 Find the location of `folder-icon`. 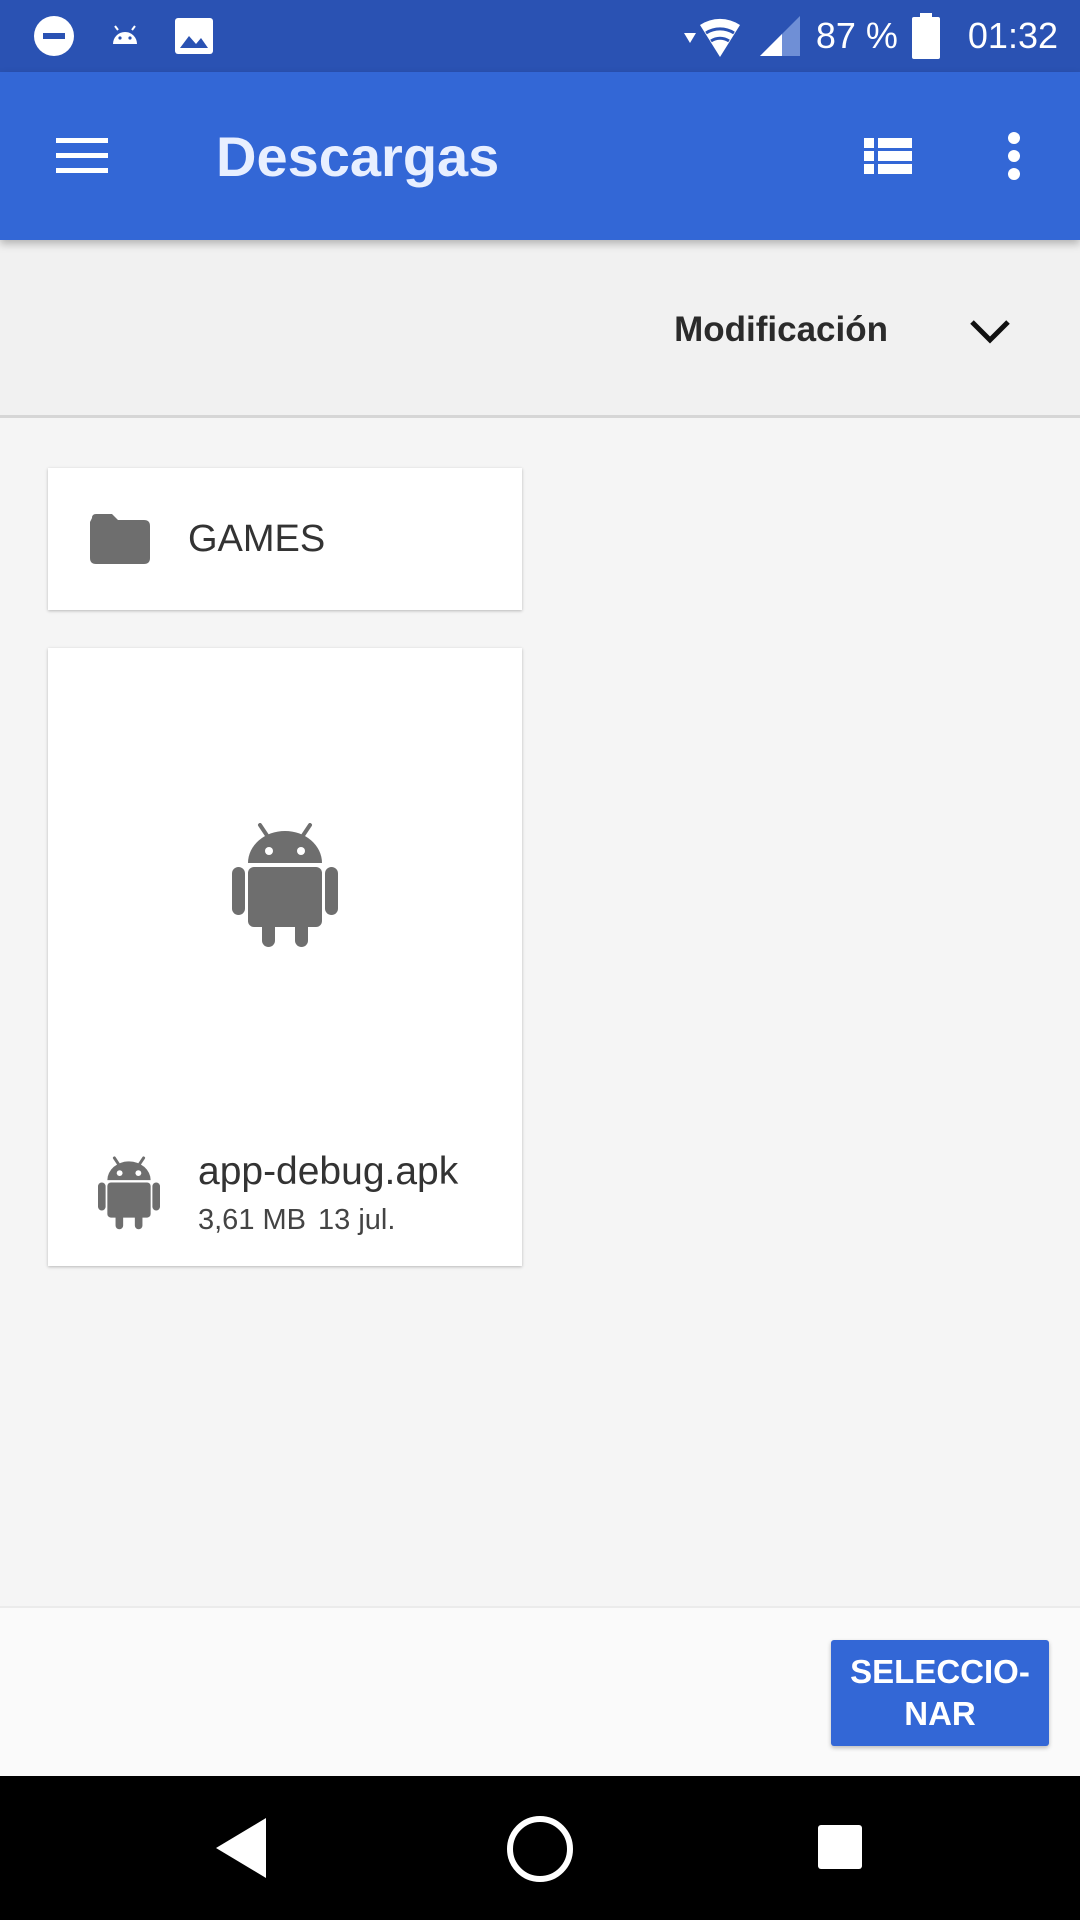

folder-icon is located at coordinates (120, 539).